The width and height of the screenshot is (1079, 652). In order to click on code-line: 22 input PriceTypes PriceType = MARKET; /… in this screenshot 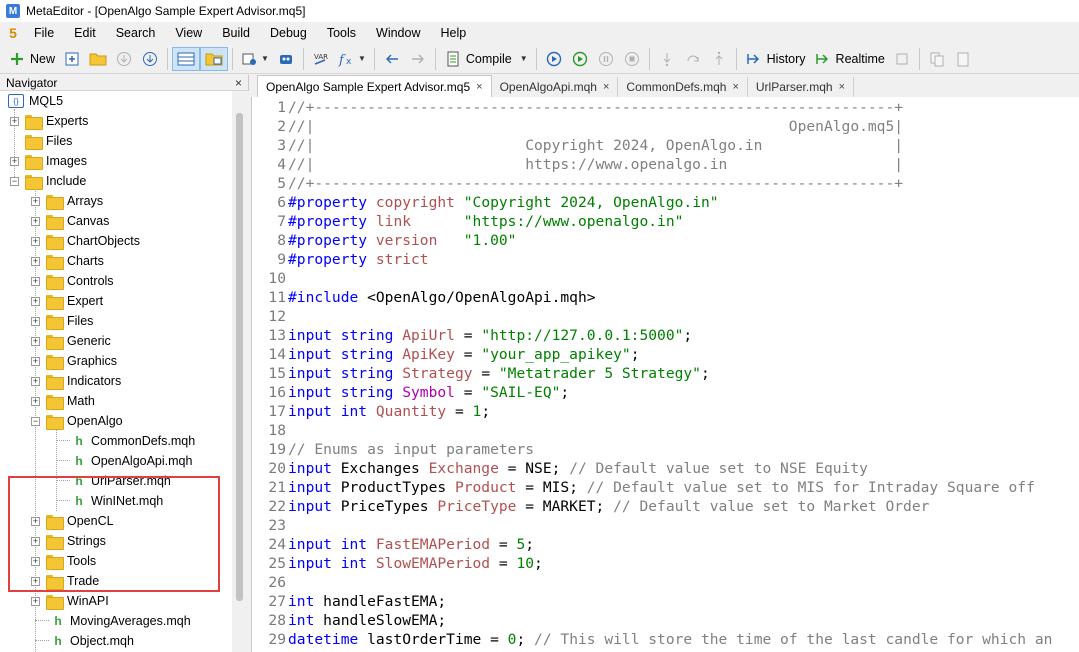, I will do `click(590, 506)`.